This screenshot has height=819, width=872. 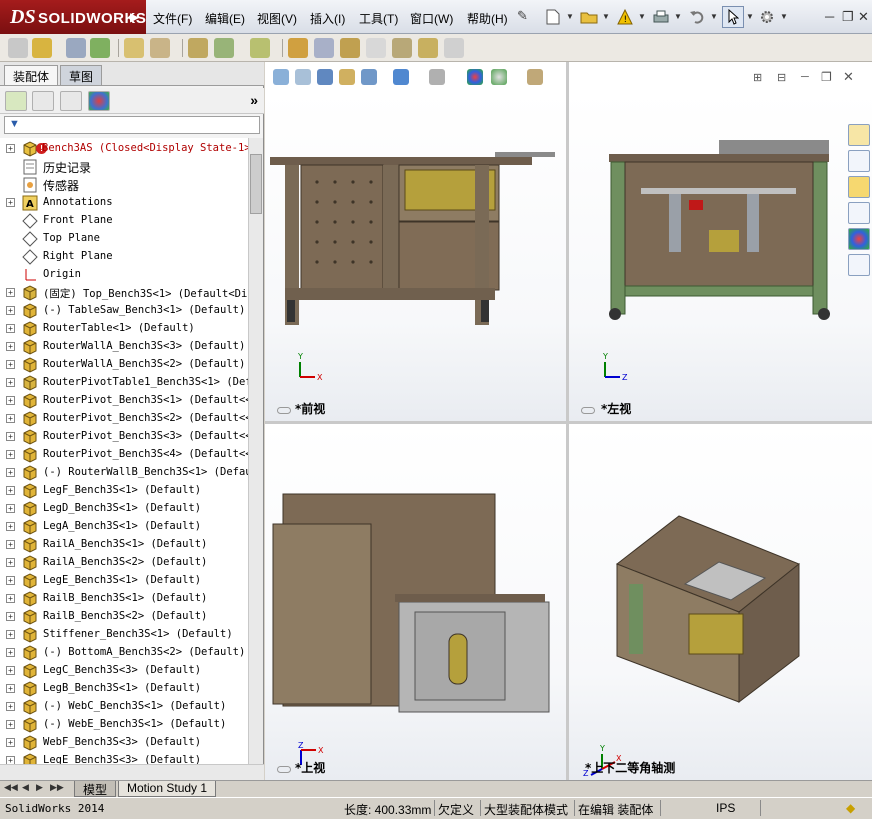 I want to click on hide-show-items-icon, so click(x=437, y=77).